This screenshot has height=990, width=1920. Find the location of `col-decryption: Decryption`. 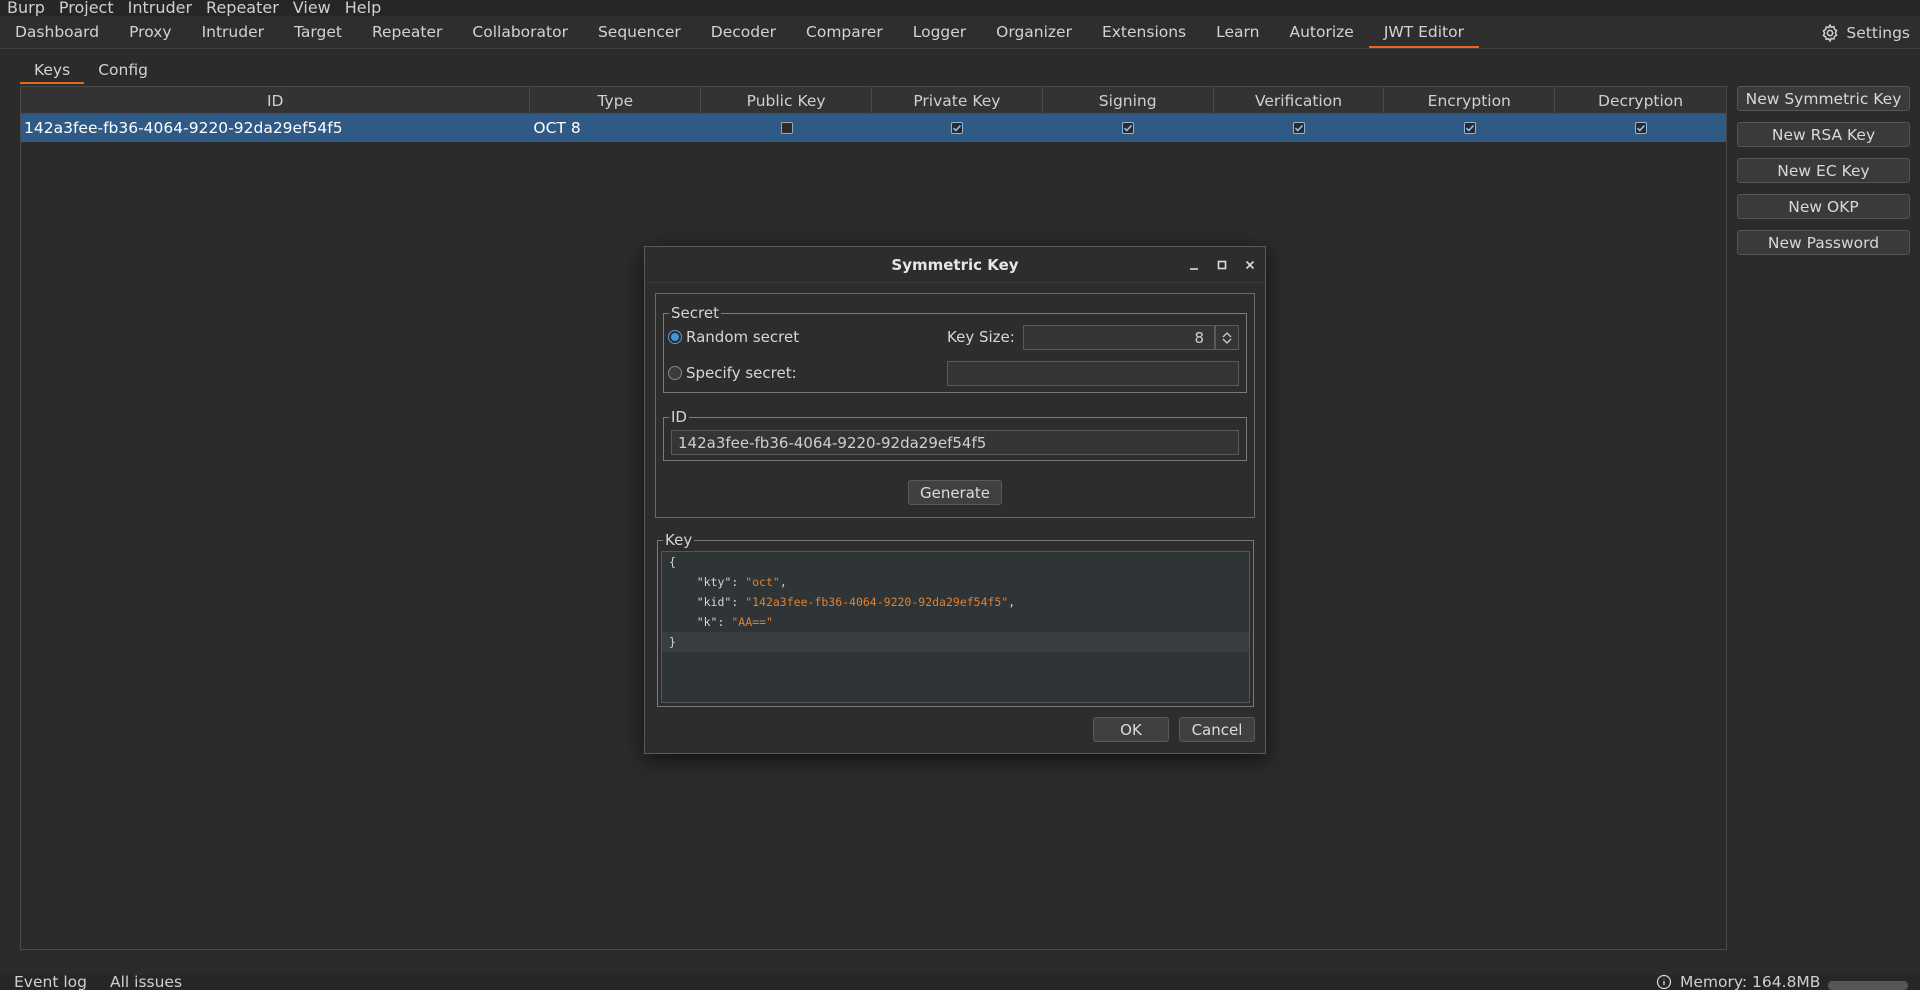

col-decryption: Decryption is located at coordinates (1640, 100).